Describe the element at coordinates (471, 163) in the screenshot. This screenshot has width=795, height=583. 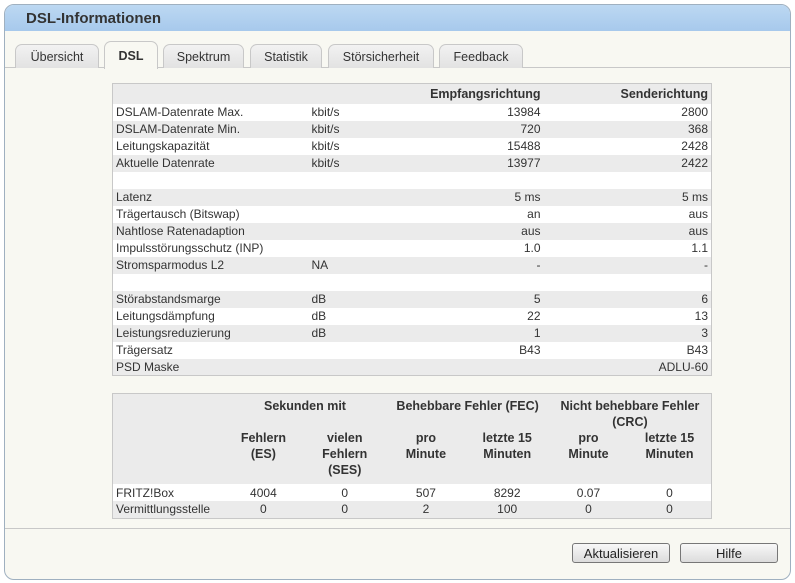
I see `row-empfang: 13977` at that location.